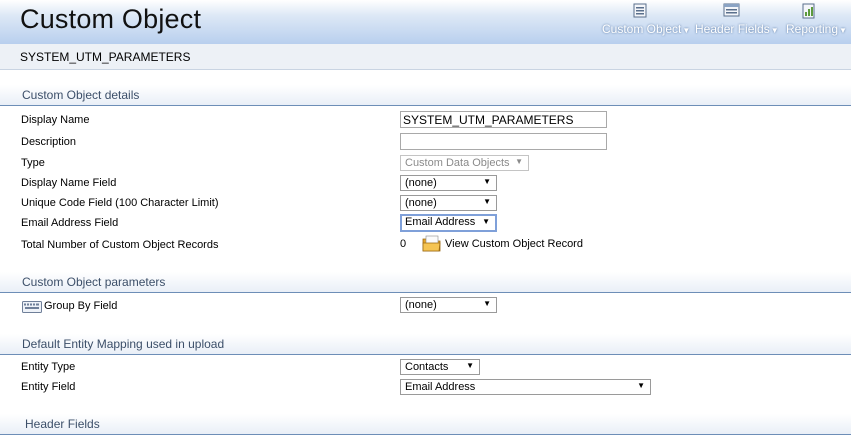  Describe the element at coordinates (525, 387) in the screenshot. I see `entity-field-select: Email Address ▼` at that location.